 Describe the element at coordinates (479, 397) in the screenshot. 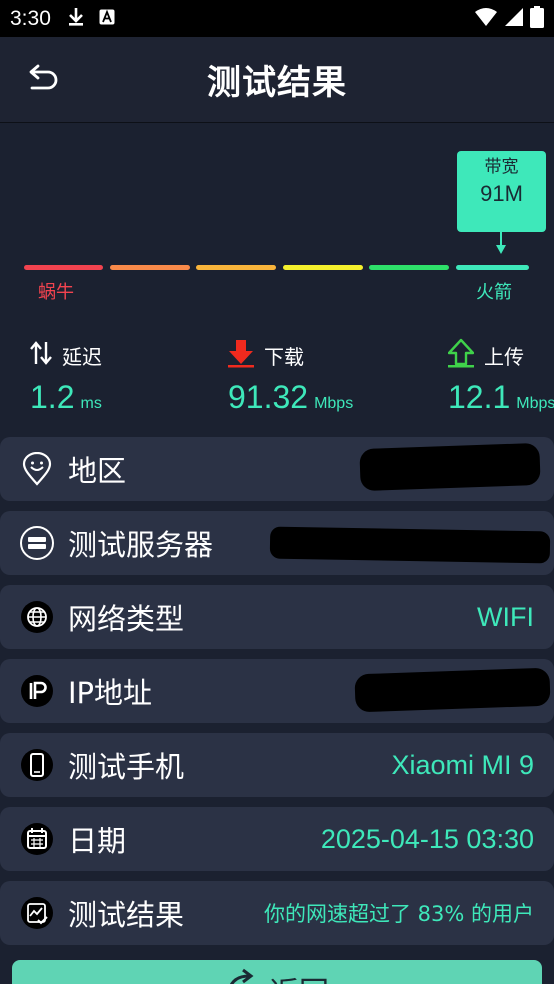

I see `upload-value: 12.1` at that location.